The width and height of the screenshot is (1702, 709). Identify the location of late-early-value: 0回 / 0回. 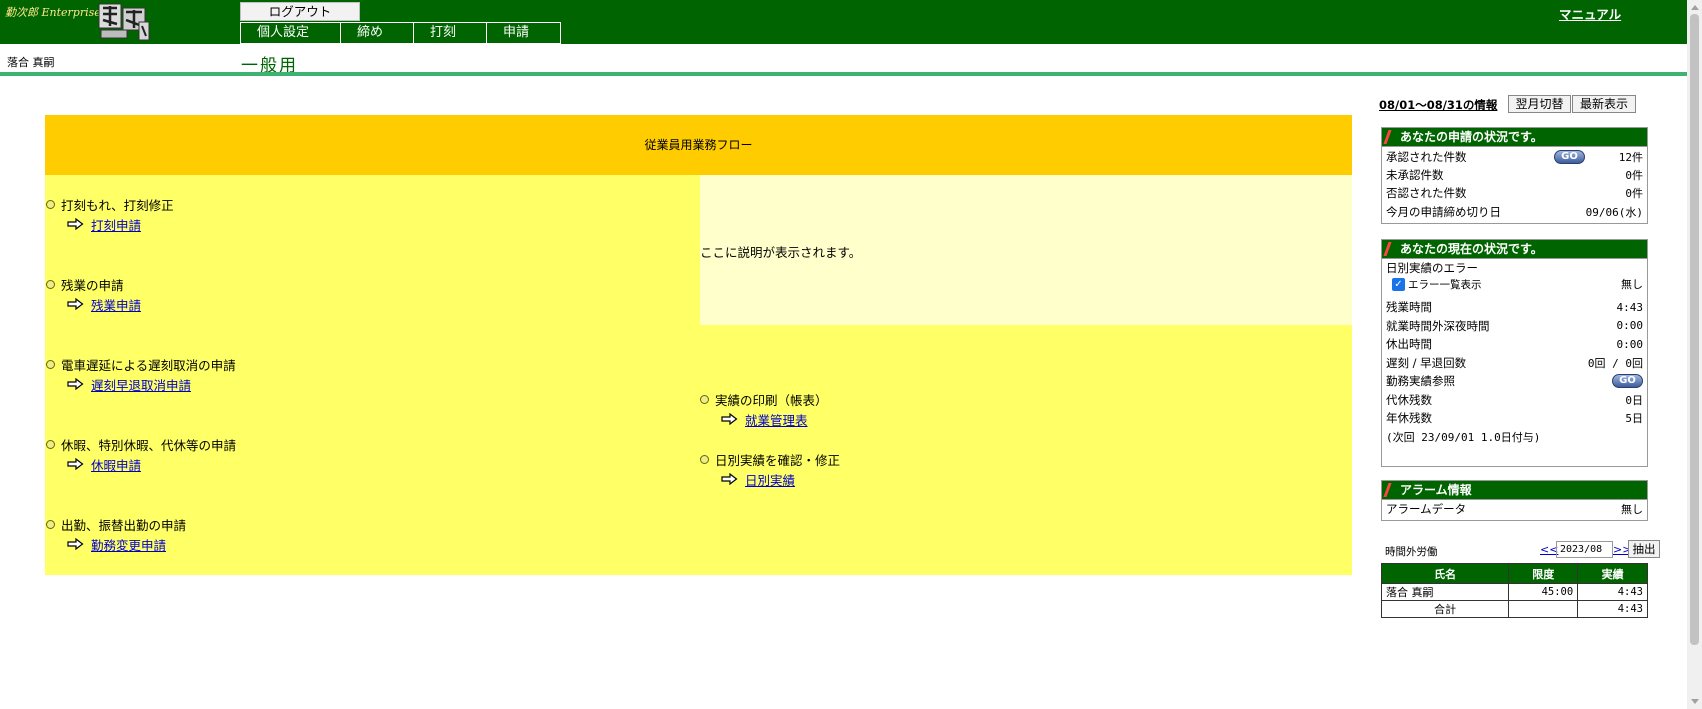
(1615, 363).